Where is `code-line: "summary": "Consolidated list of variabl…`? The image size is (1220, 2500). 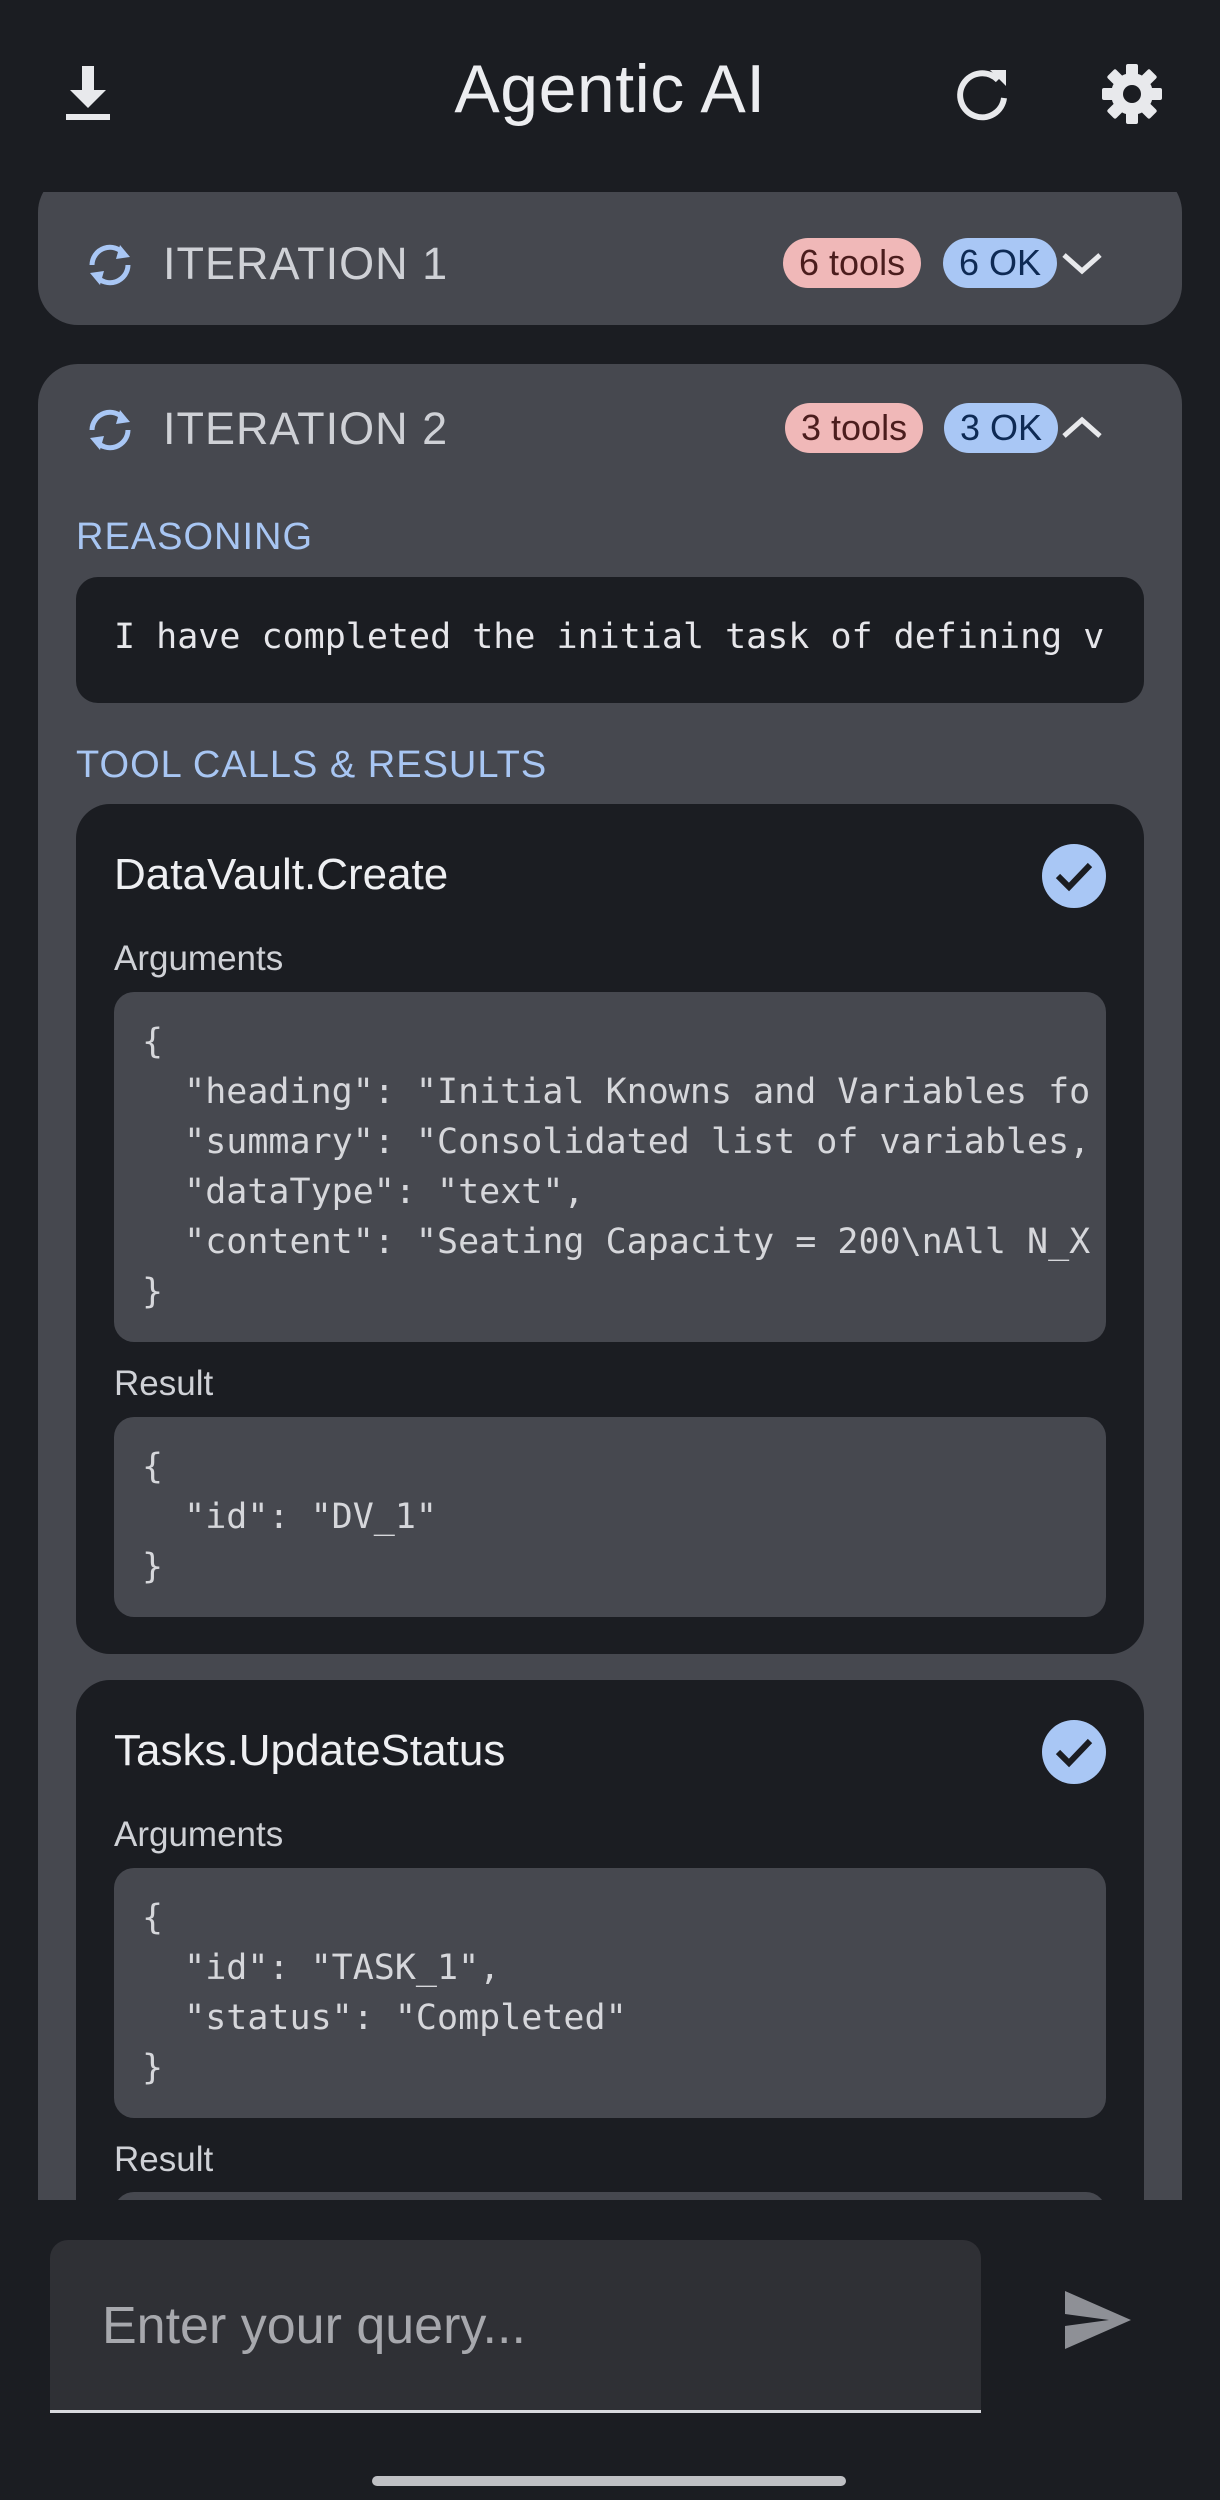
code-line: "summary": "Consolidated list of variabl… is located at coordinates (616, 1142).